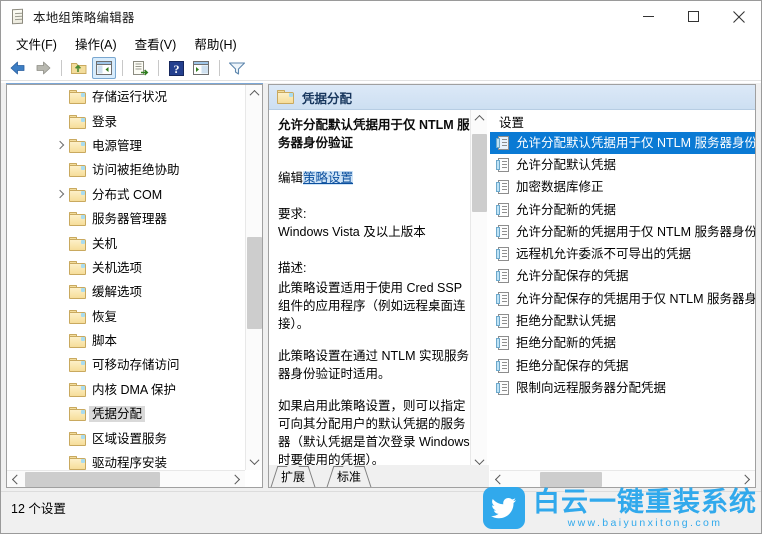 The image size is (762, 534). I want to click on settings-list-item: 允许分配保存的凭据用于仅 NTLM 服务器身份验证, so click(622, 299).